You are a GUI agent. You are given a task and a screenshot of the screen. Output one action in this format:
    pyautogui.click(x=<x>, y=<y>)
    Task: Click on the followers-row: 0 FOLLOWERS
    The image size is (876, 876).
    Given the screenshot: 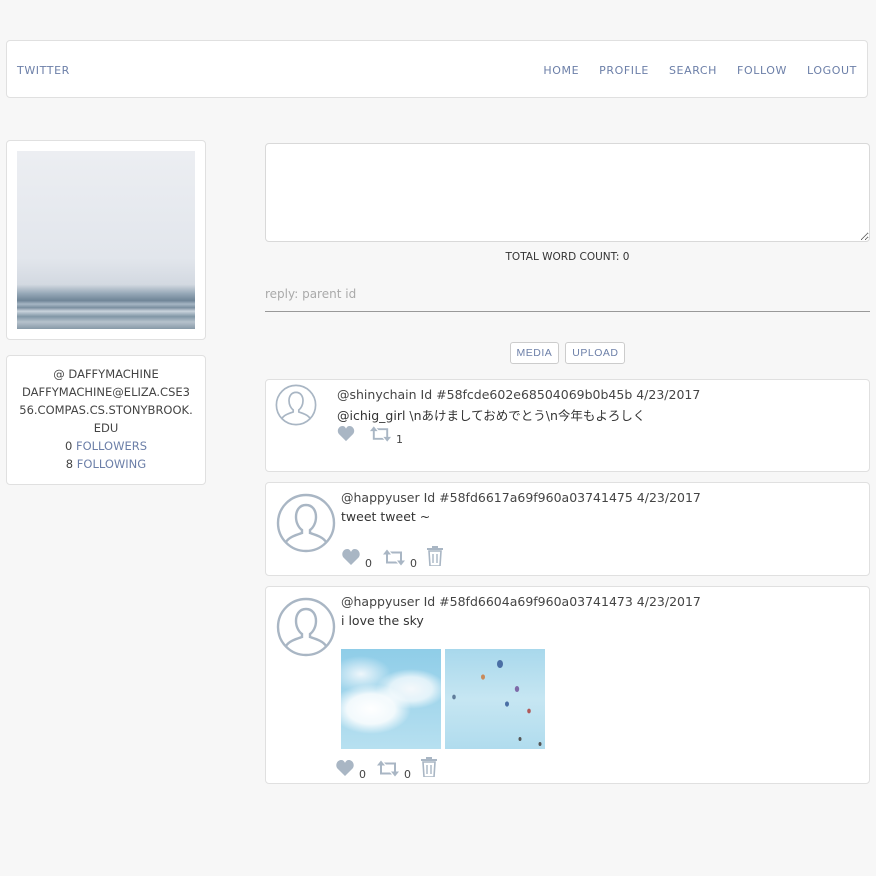 What is the action you would take?
    pyautogui.click(x=106, y=446)
    